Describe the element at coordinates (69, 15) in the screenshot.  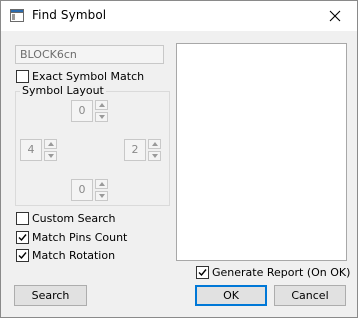
I see `window-title: Find Symbol` at that location.